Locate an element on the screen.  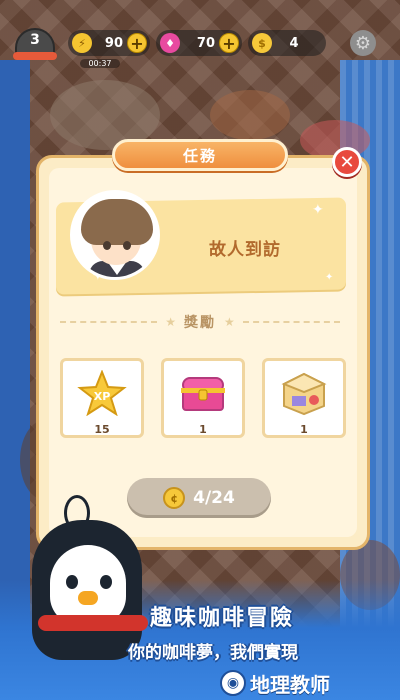
progress-text: 4/24 is located at coordinates (214, 498).